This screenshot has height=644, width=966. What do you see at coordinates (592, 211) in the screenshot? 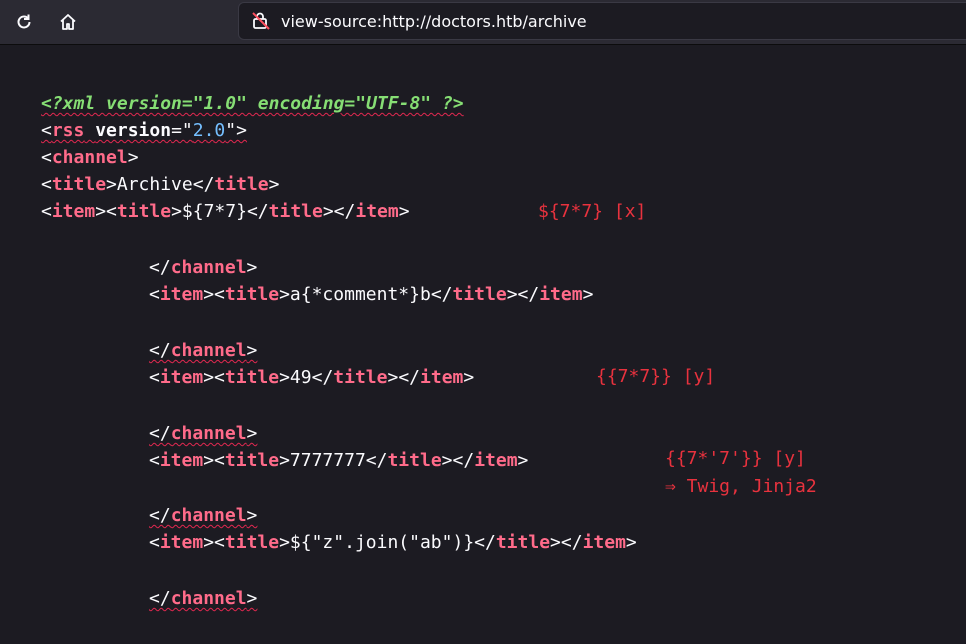
I see `annotation-note: ${7*7} [x]` at bounding box center [592, 211].